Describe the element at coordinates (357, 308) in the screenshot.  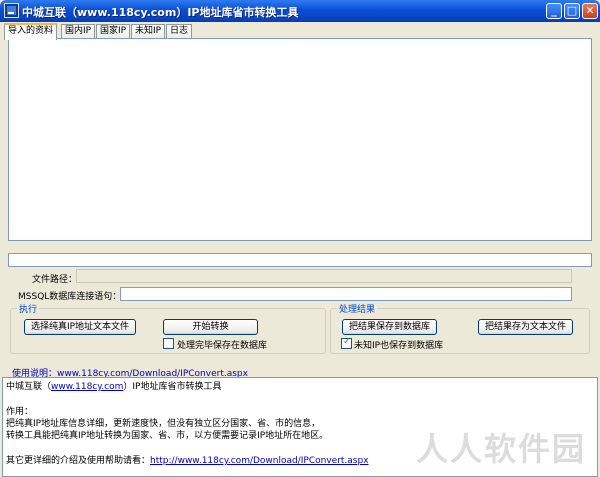
I see `result-group-title: 处理结果` at that location.